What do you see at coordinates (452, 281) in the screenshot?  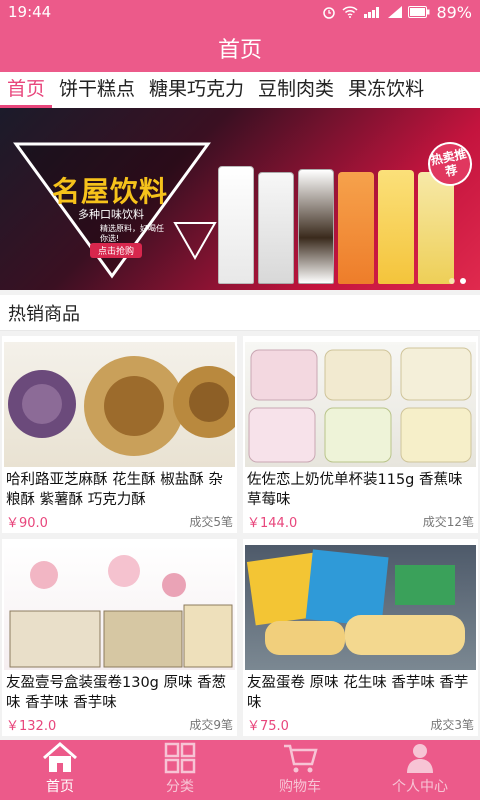 I see `carousel-dot` at bounding box center [452, 281].